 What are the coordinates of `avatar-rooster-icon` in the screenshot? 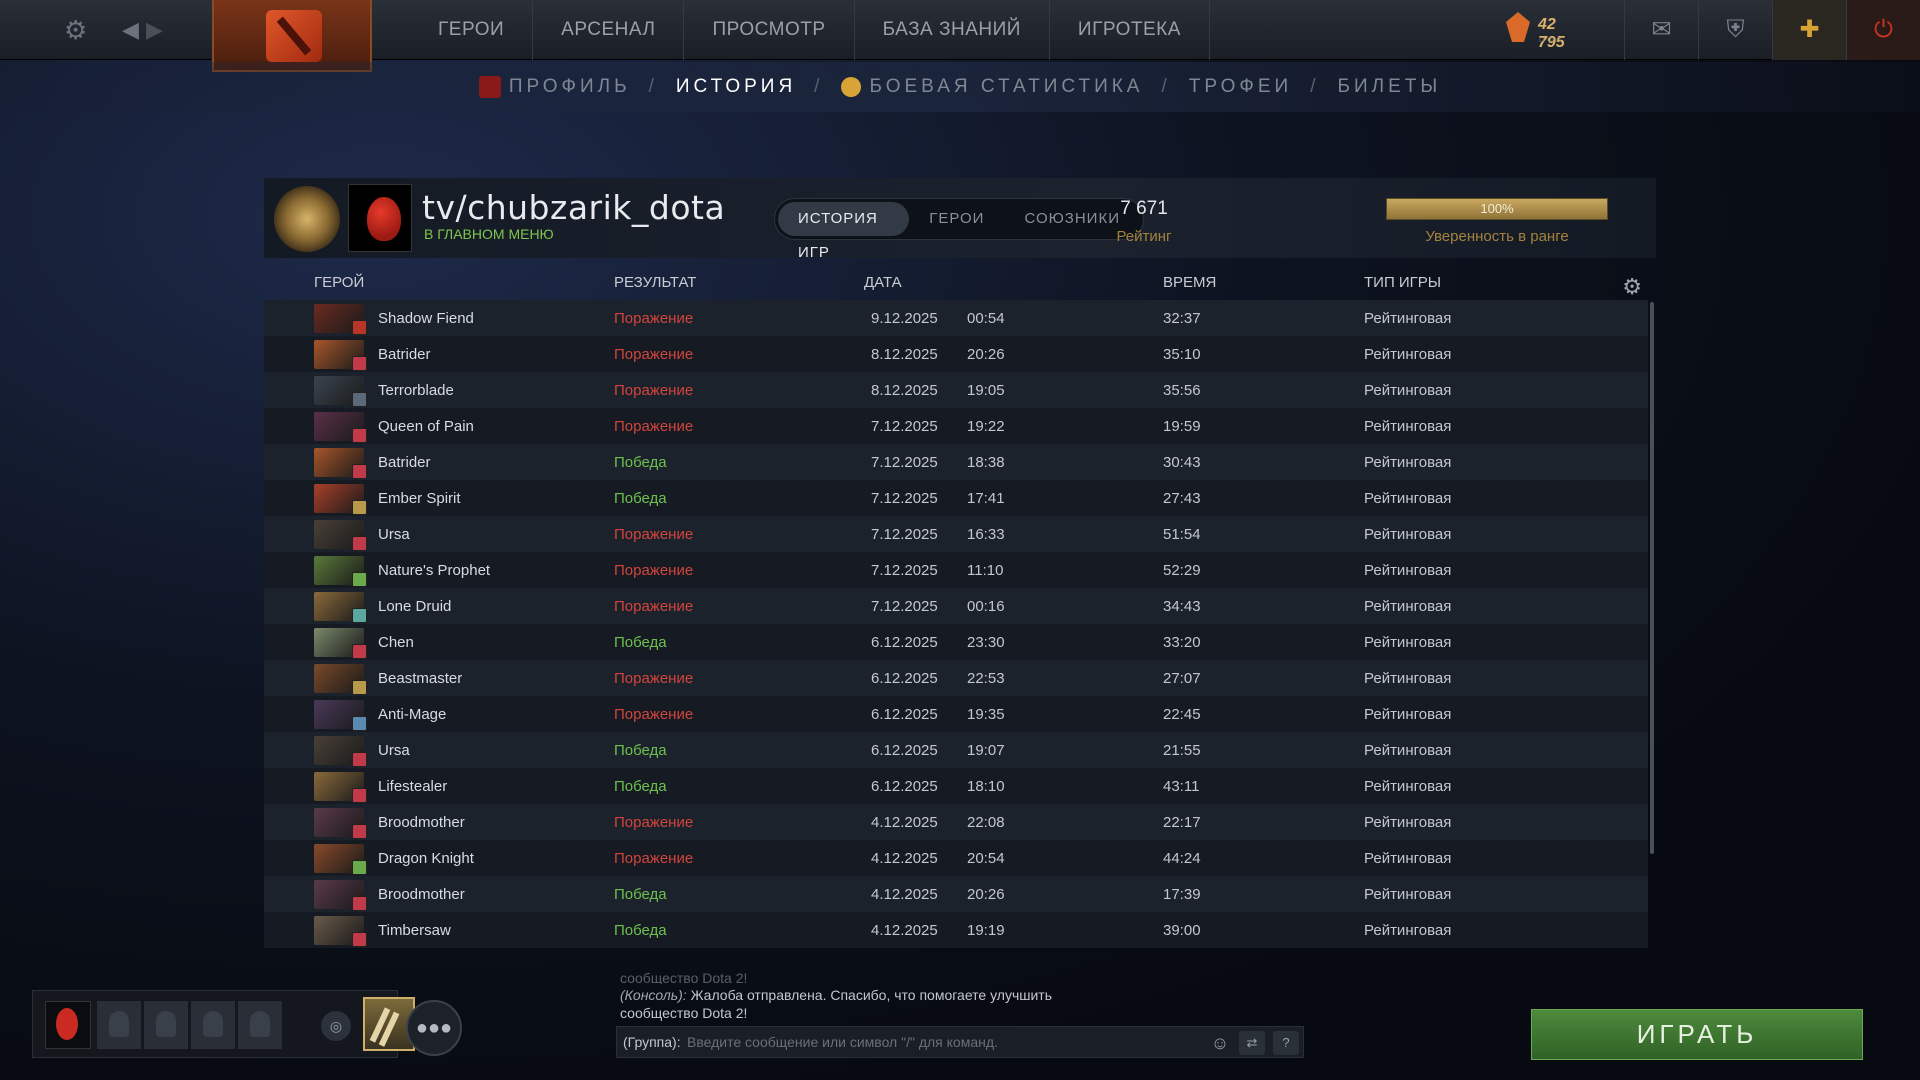 It's located at (67, 1024).